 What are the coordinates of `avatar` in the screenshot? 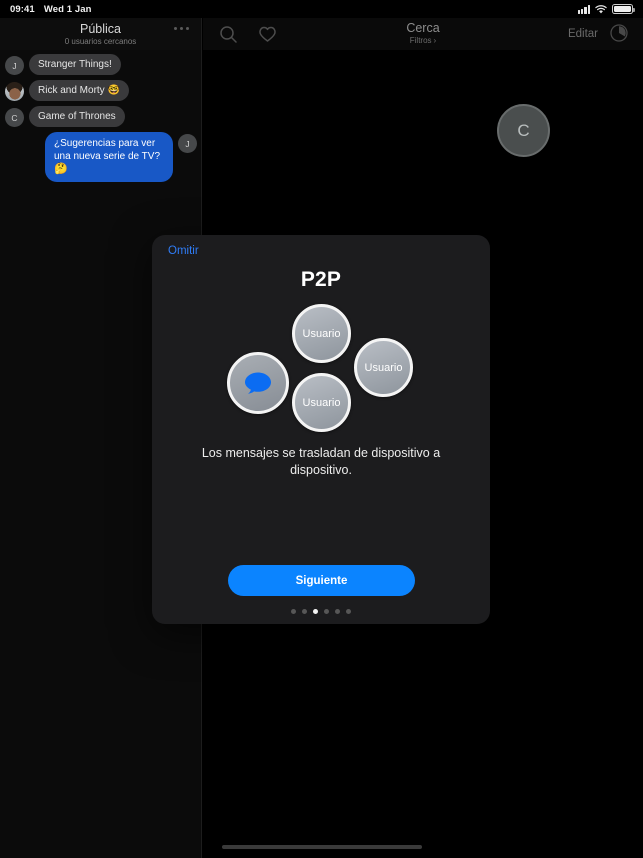 It's located at (14, 91).